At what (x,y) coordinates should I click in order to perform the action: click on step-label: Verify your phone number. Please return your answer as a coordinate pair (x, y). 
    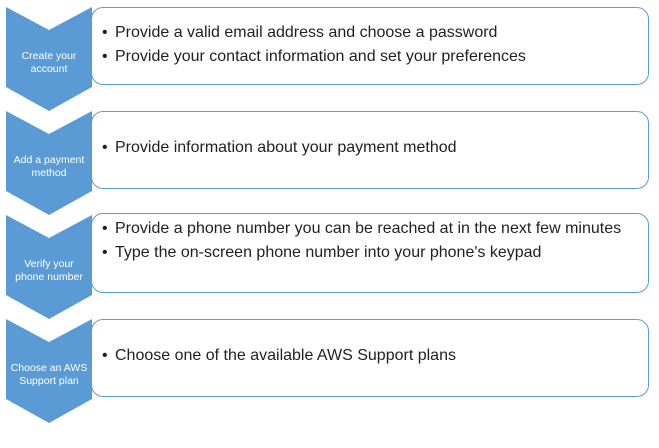
    Looking at the image, I should click on (49, 270).